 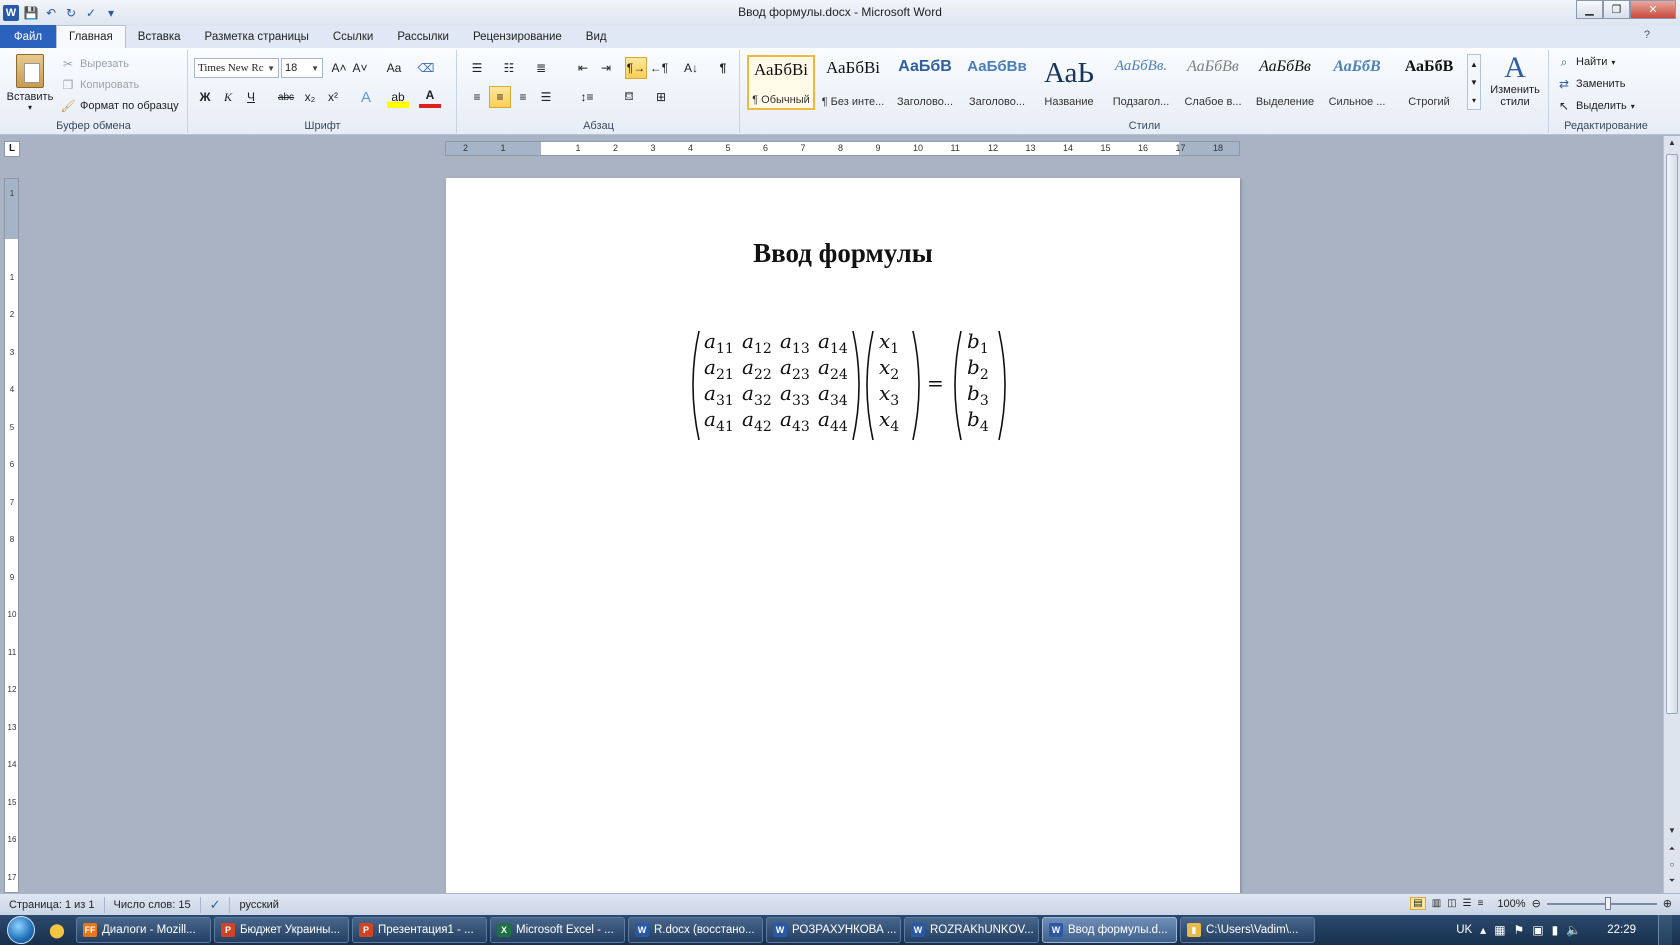 I want to click on zoom-in-icon: ⊕, so click(x=1667, y=903).